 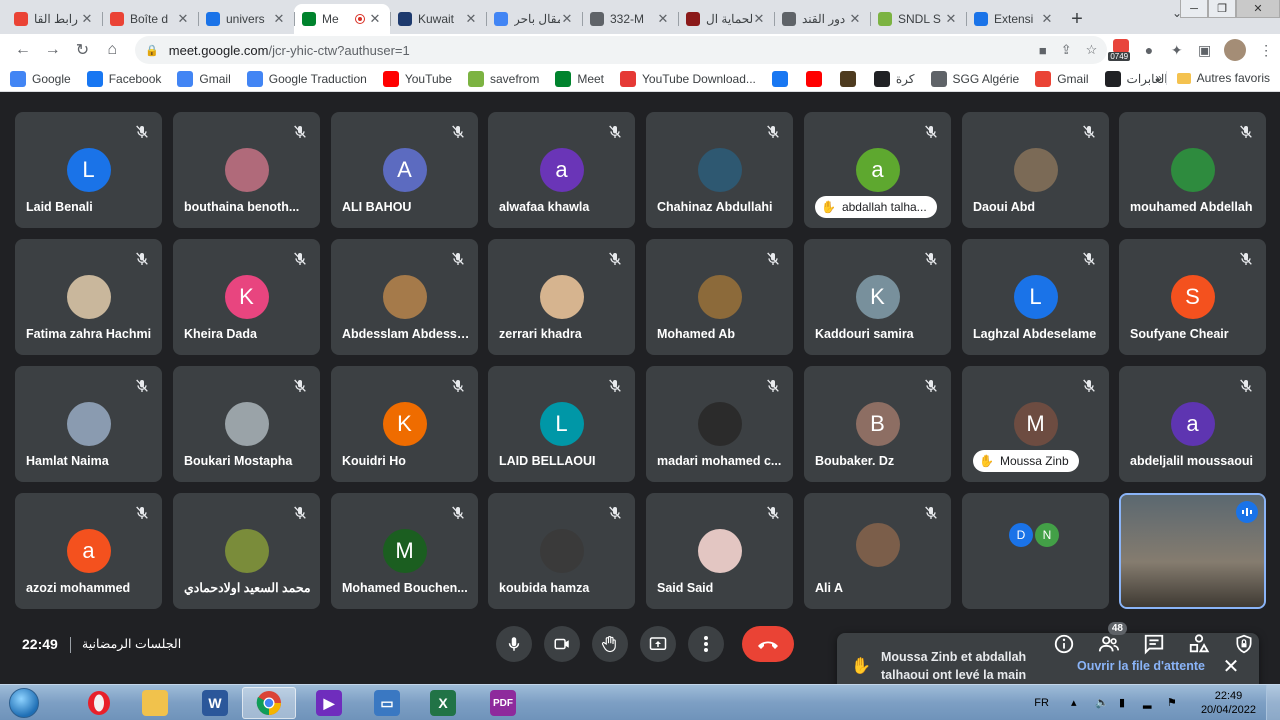 I want to click on bookmark-item: Facebook, so click(x=123, y=78).